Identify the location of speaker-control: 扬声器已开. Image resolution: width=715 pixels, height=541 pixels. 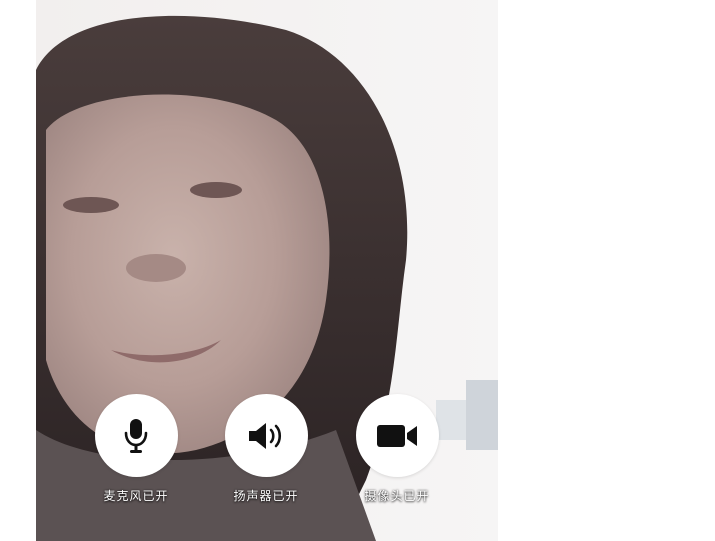
(266, 449).